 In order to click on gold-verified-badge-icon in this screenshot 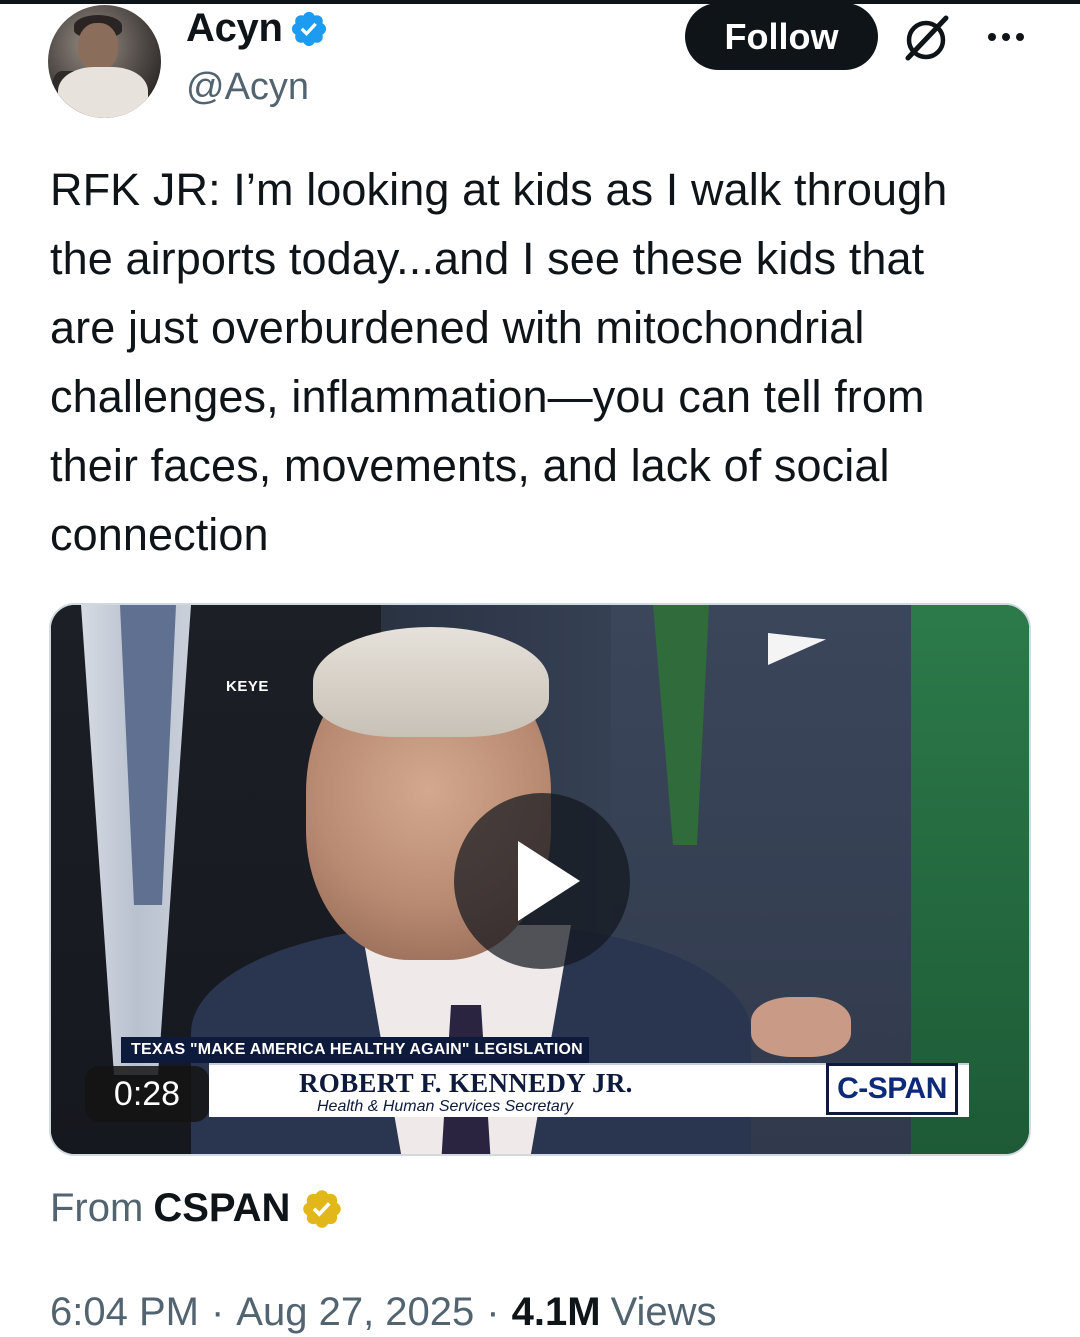, I will do `click(322, 1209)`.